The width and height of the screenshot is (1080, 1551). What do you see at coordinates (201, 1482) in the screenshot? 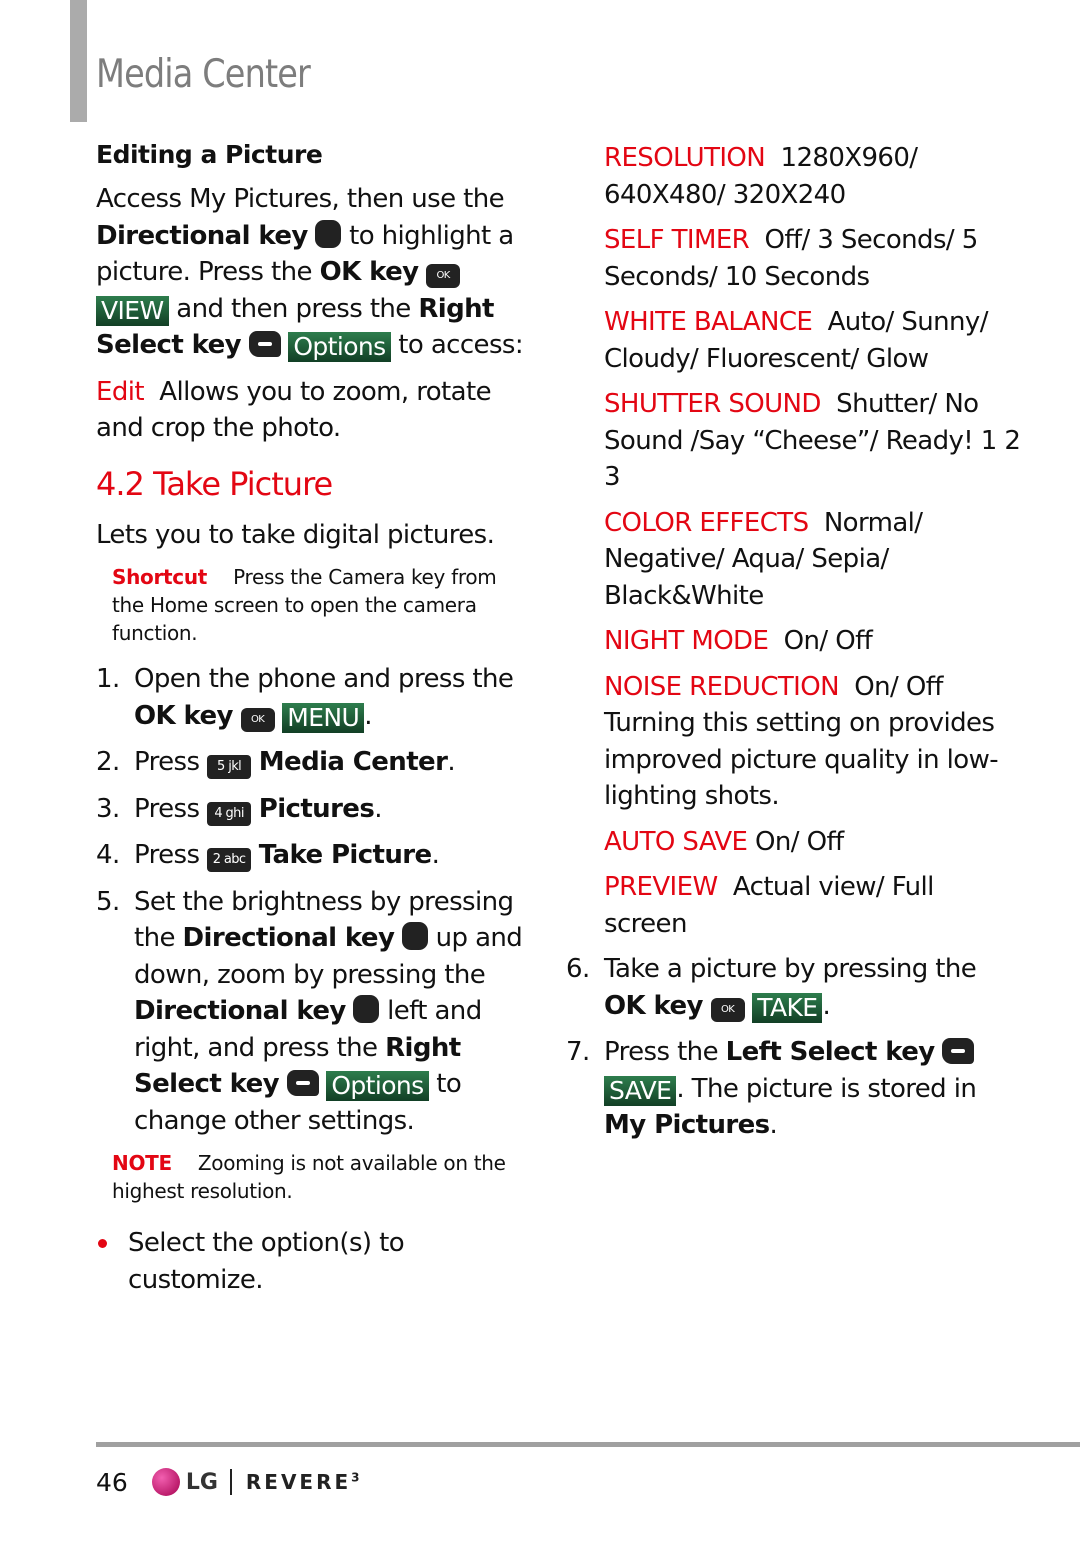
I see `brand-name: LG` at bounding box center [201, 1482].